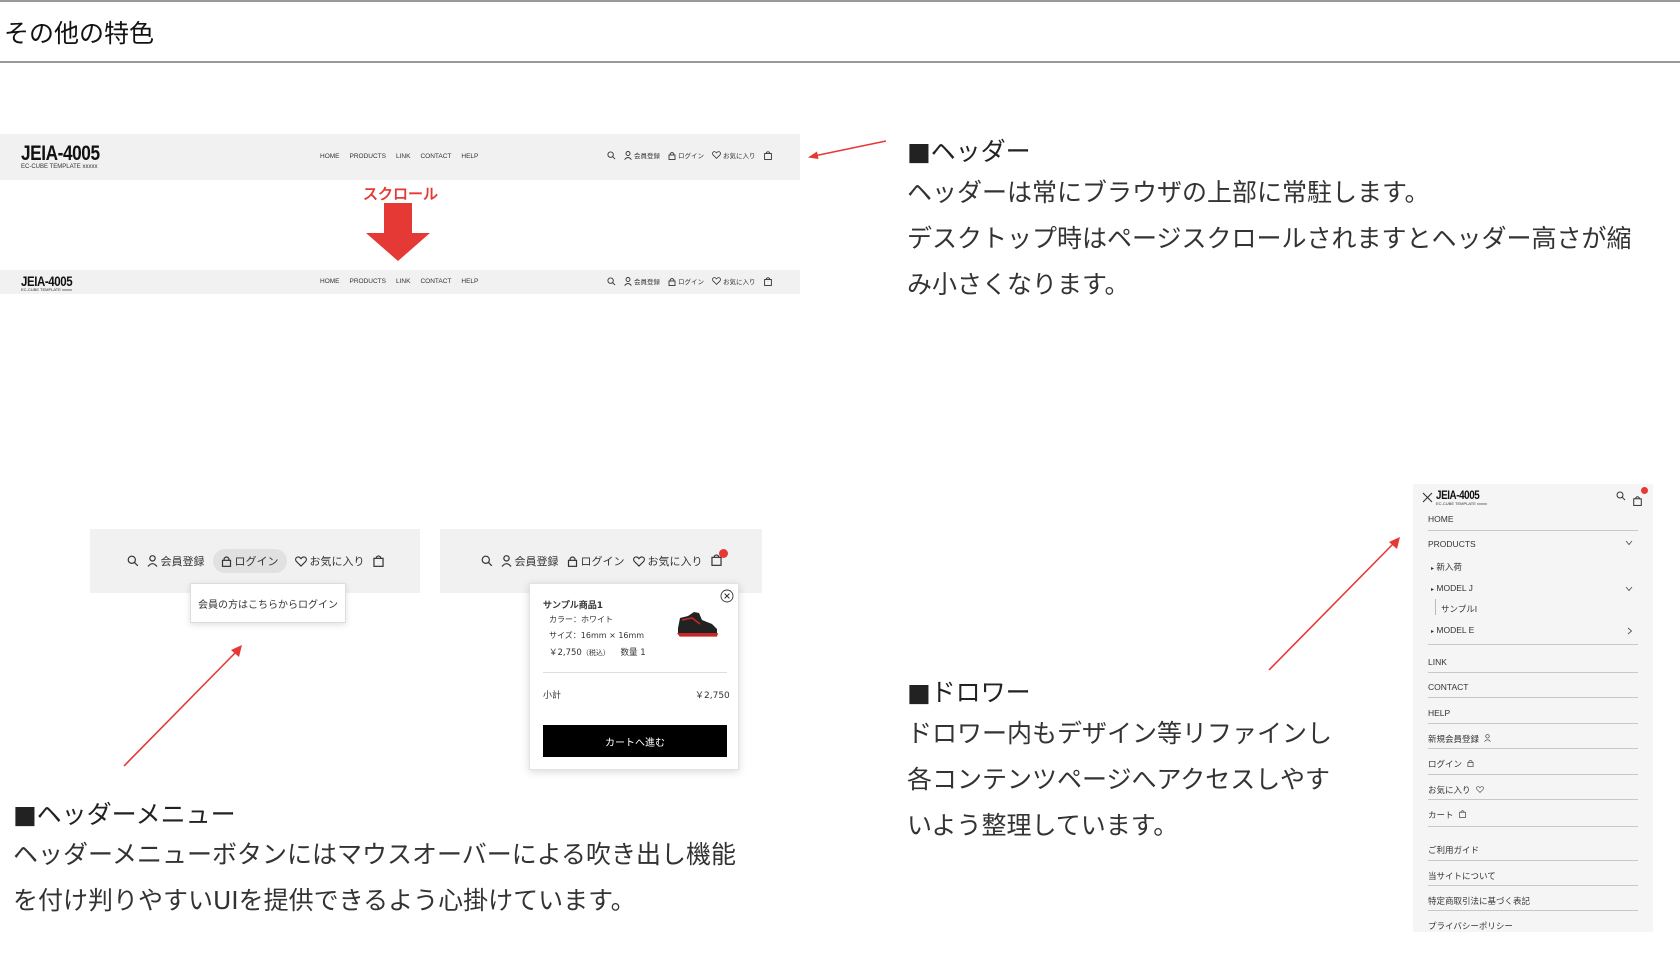  Describe the element at coordinates (1533, 815) in the screenshot. I see `drawer-item-cart: カート` at that location.